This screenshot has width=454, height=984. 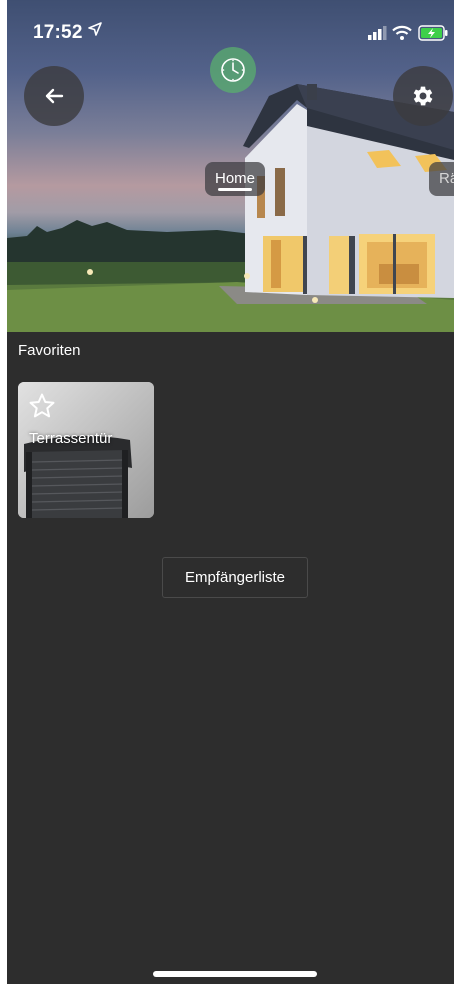 I want to click on gear-icon, so click(x=423, y=96).